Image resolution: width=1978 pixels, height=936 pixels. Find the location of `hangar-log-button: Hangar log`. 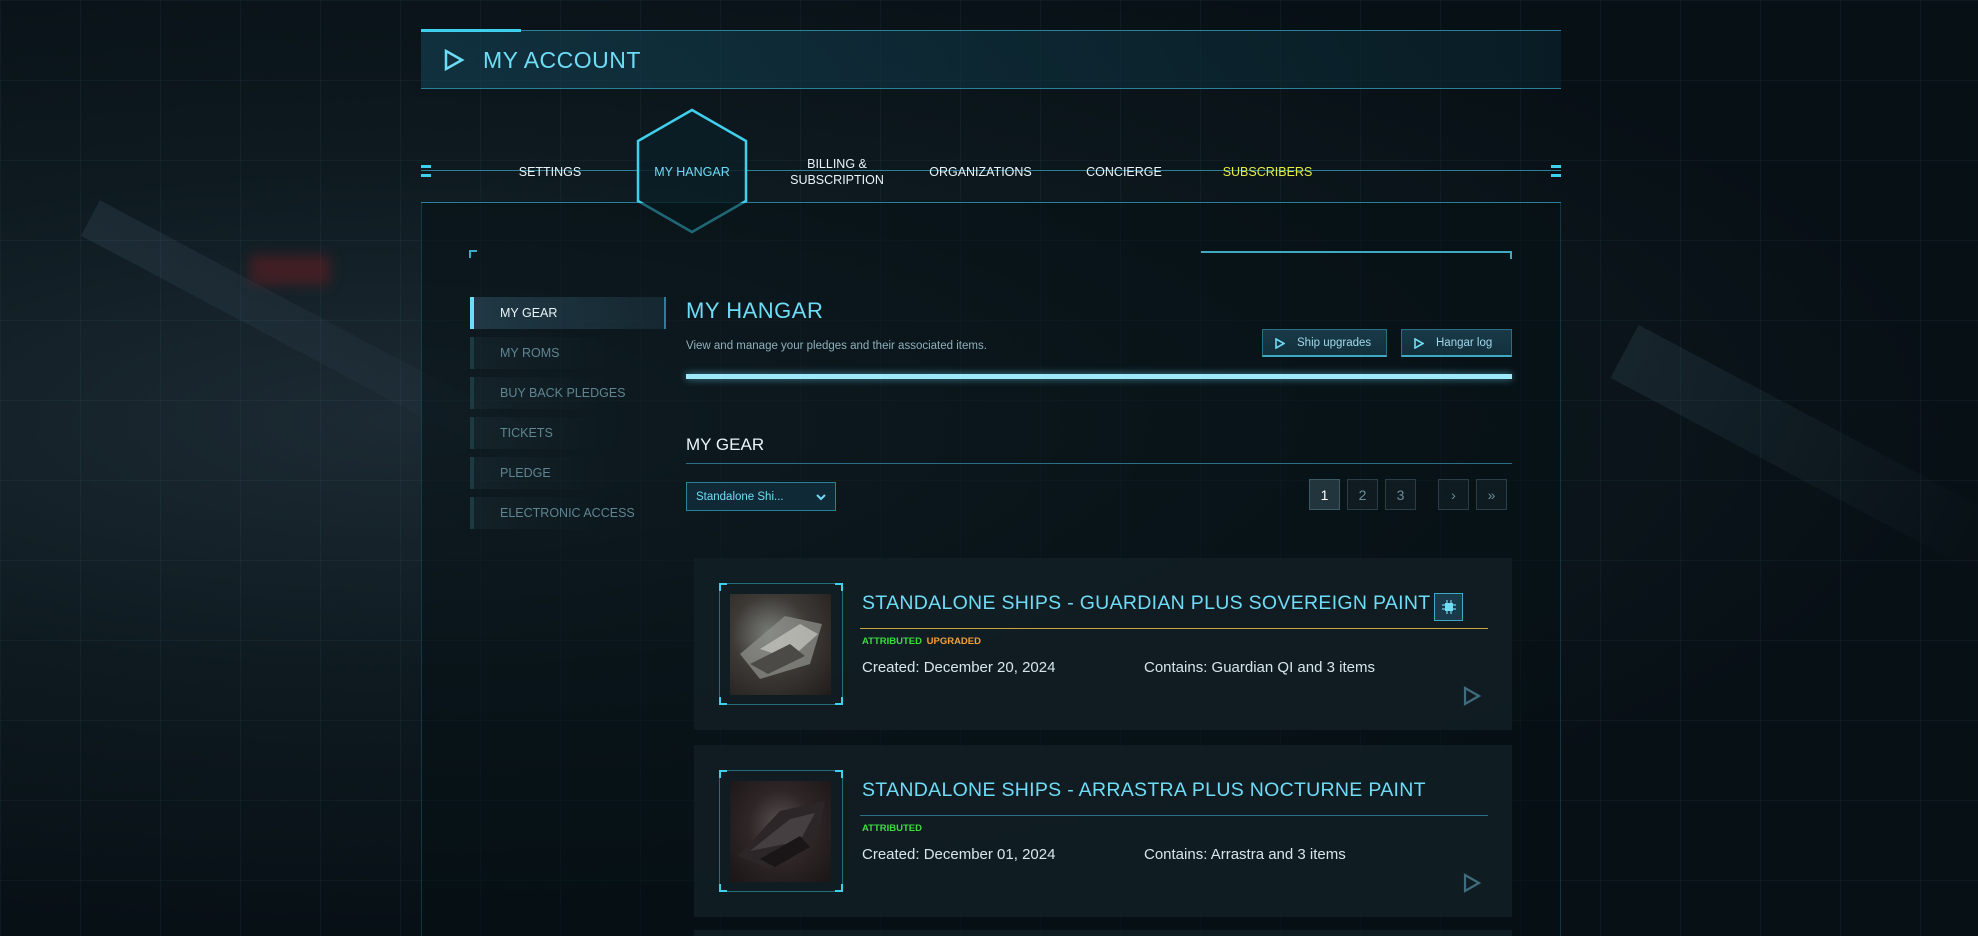

hangar-log-button: Hangar log is located at coordinates (1456, 343).